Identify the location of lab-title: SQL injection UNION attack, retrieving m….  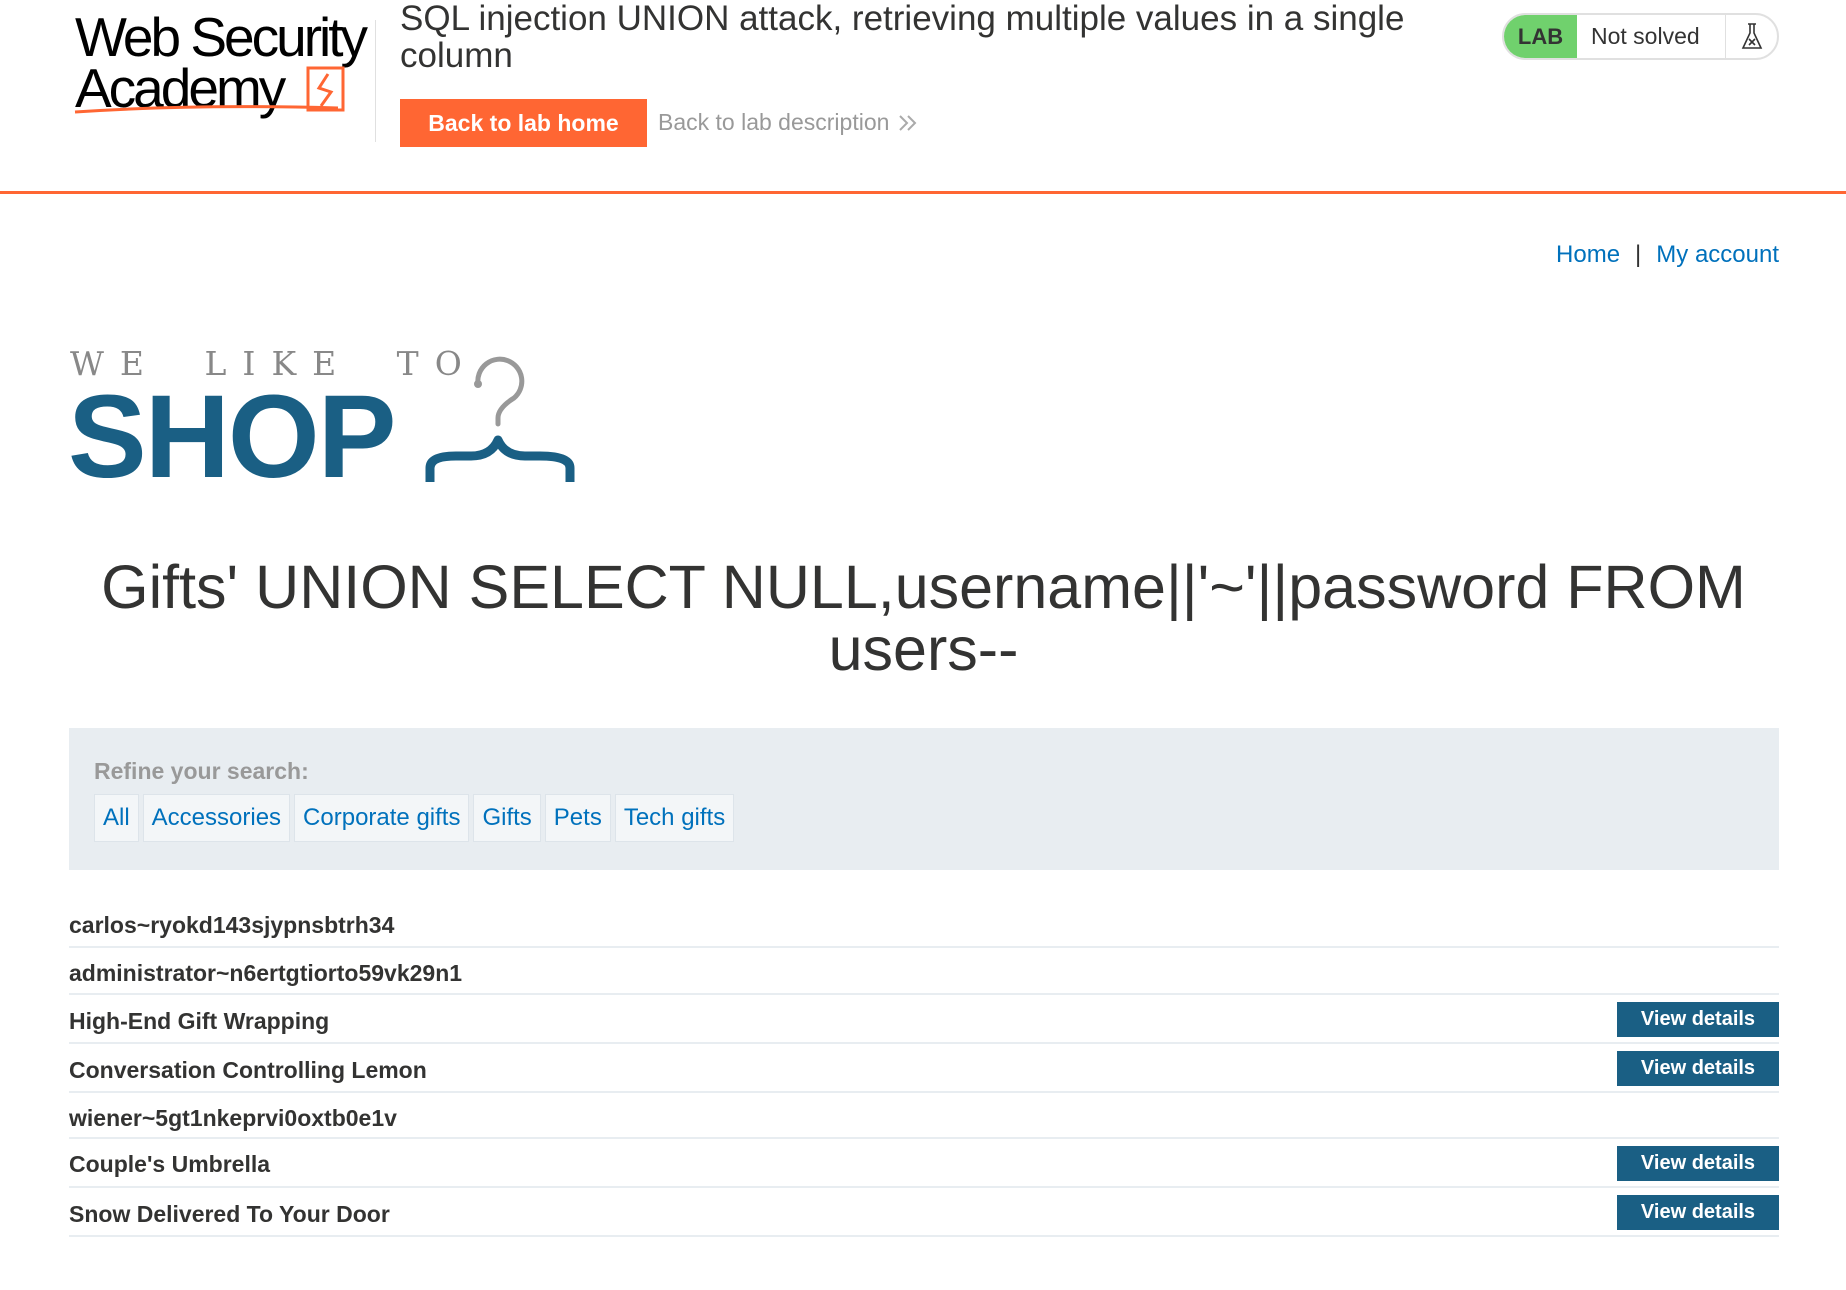
(902, 37).